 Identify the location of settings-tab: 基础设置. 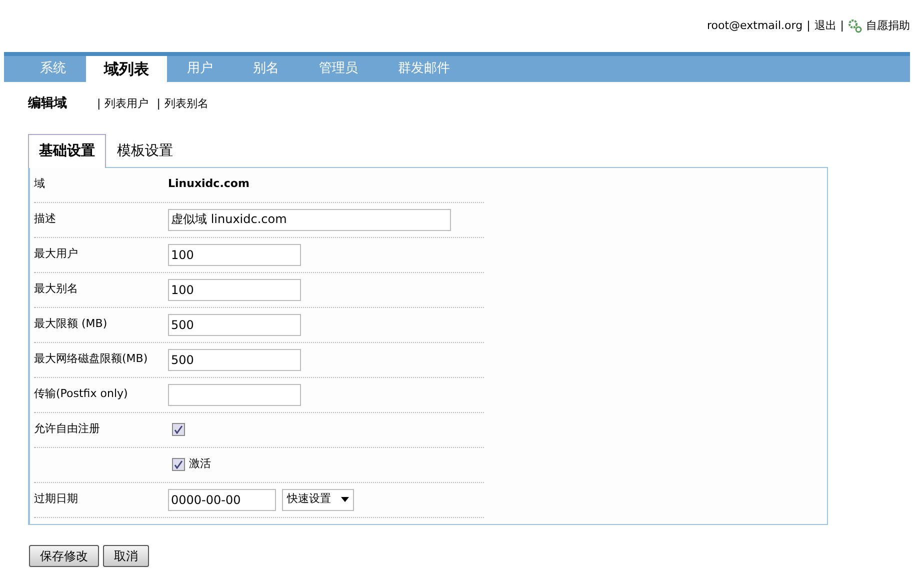
(67, 151).